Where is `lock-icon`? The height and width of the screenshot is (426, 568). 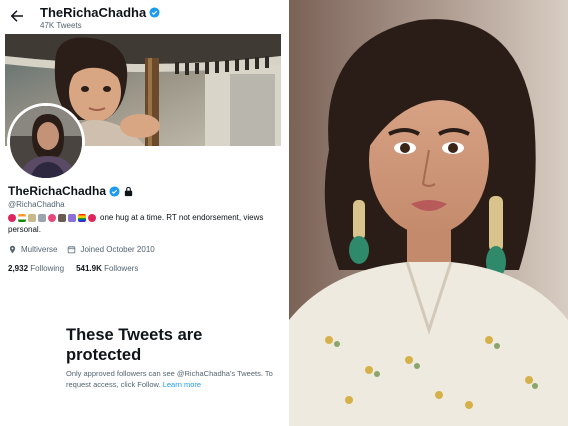 lock-icon is located at coordinates (128, 191).